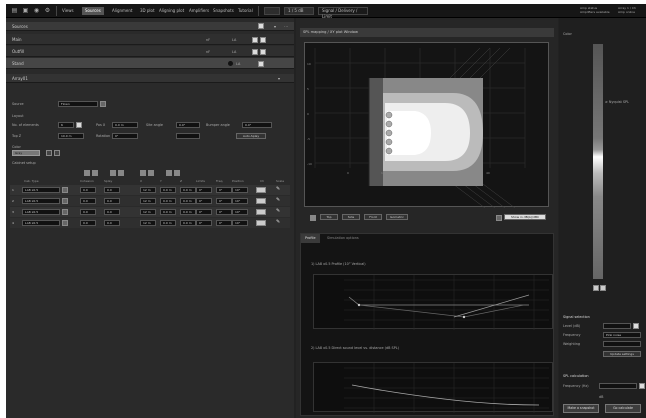  What do you see at coordinates (251, 136) in the screenshot?
I see `auto-splay-button: Auto-Splay` at bounding box center [251, 136].